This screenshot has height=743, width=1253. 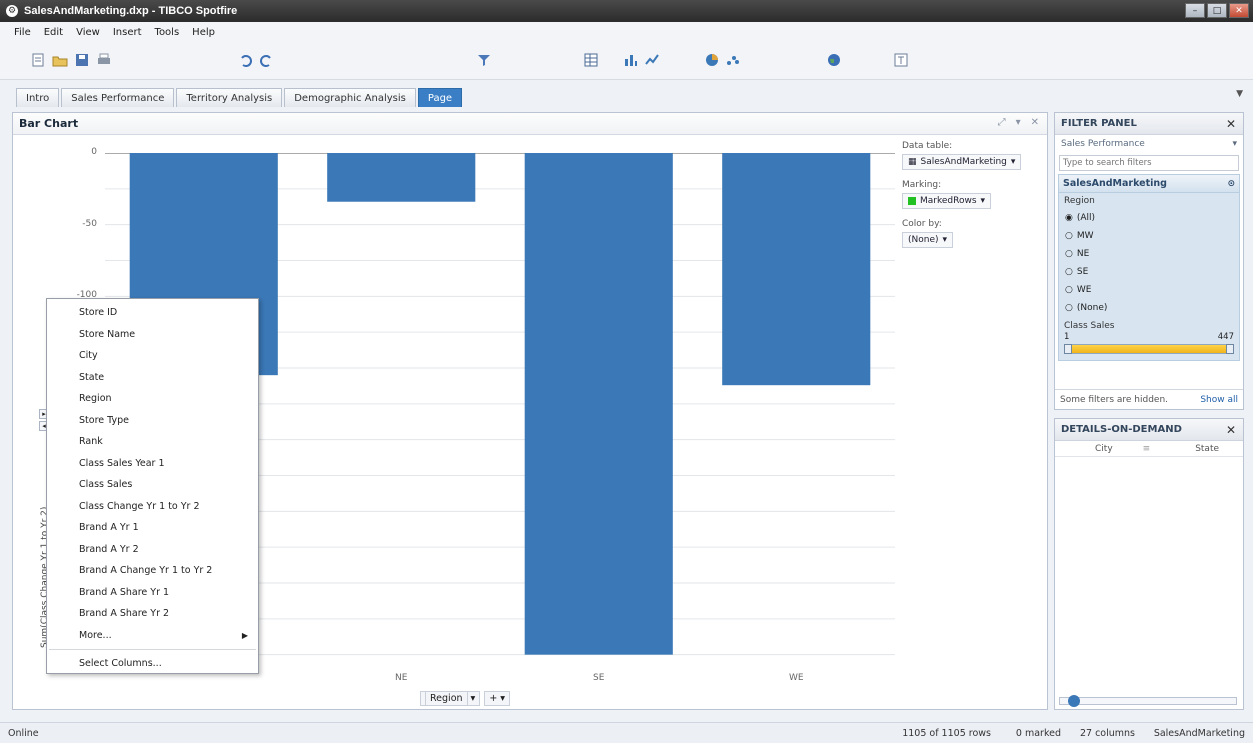 I want to click on menu-item-brand-a-share-yr-1: Brand A Share Yr 1, so click(x=152, y=593).